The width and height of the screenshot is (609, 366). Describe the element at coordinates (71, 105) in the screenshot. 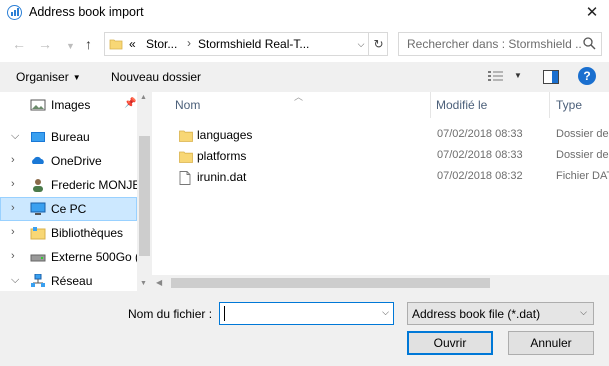

I see `nav-item-label: Images` at that location.